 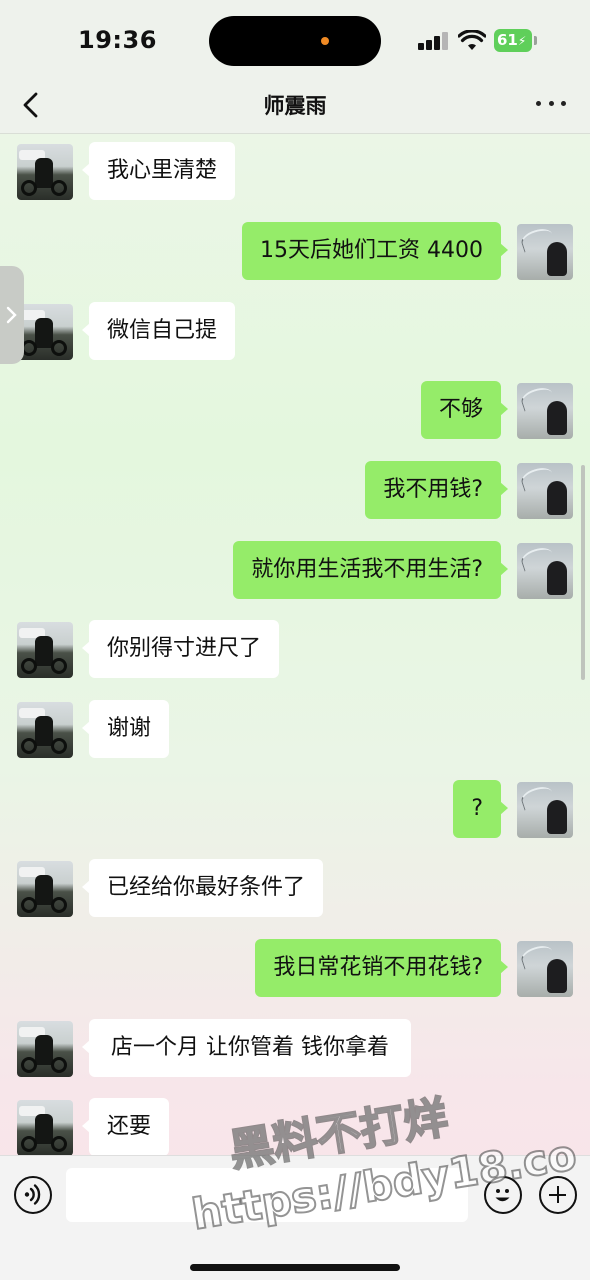 What do you see at coordinates (125, 1126) in the screenshot?
I see `message-bubble: 还要` at bounding box center [125, 1126].